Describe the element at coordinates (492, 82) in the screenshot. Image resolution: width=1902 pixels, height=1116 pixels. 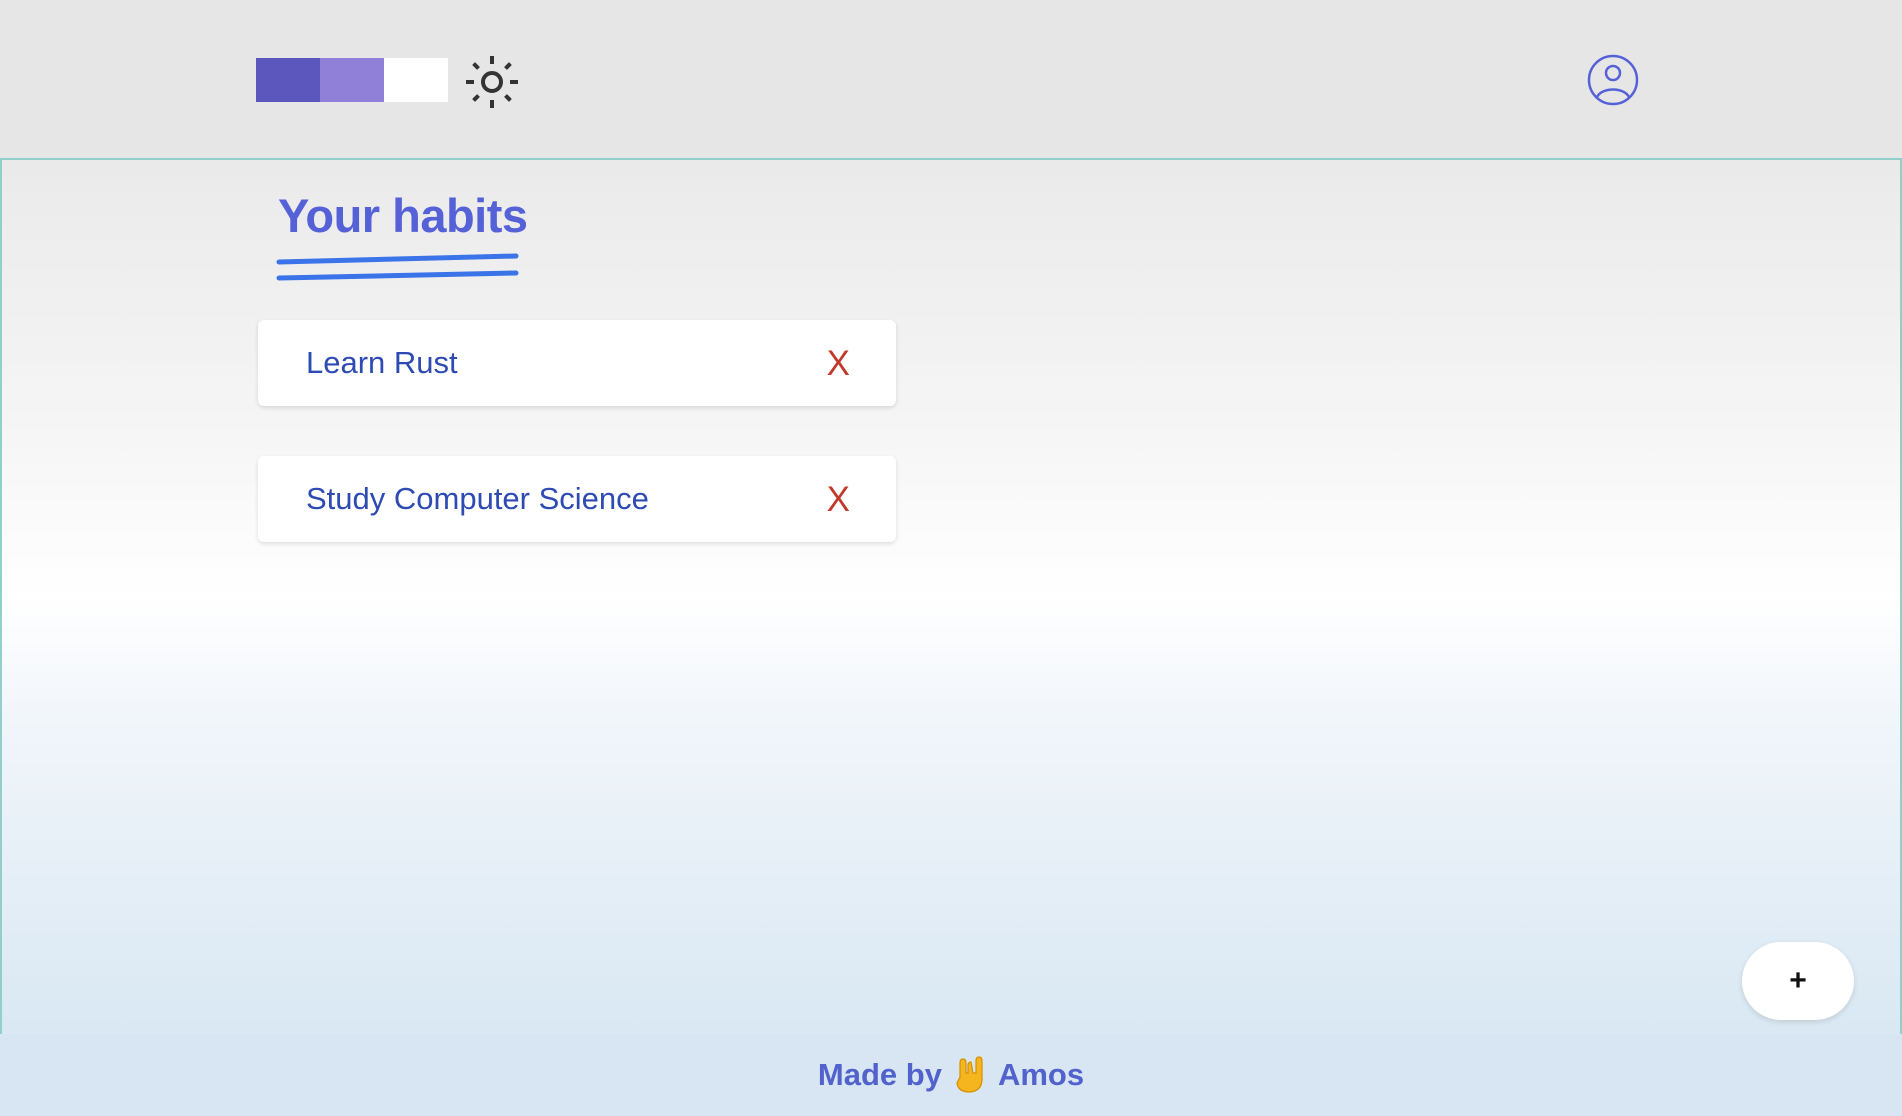
I see `sun-icon` at that location.